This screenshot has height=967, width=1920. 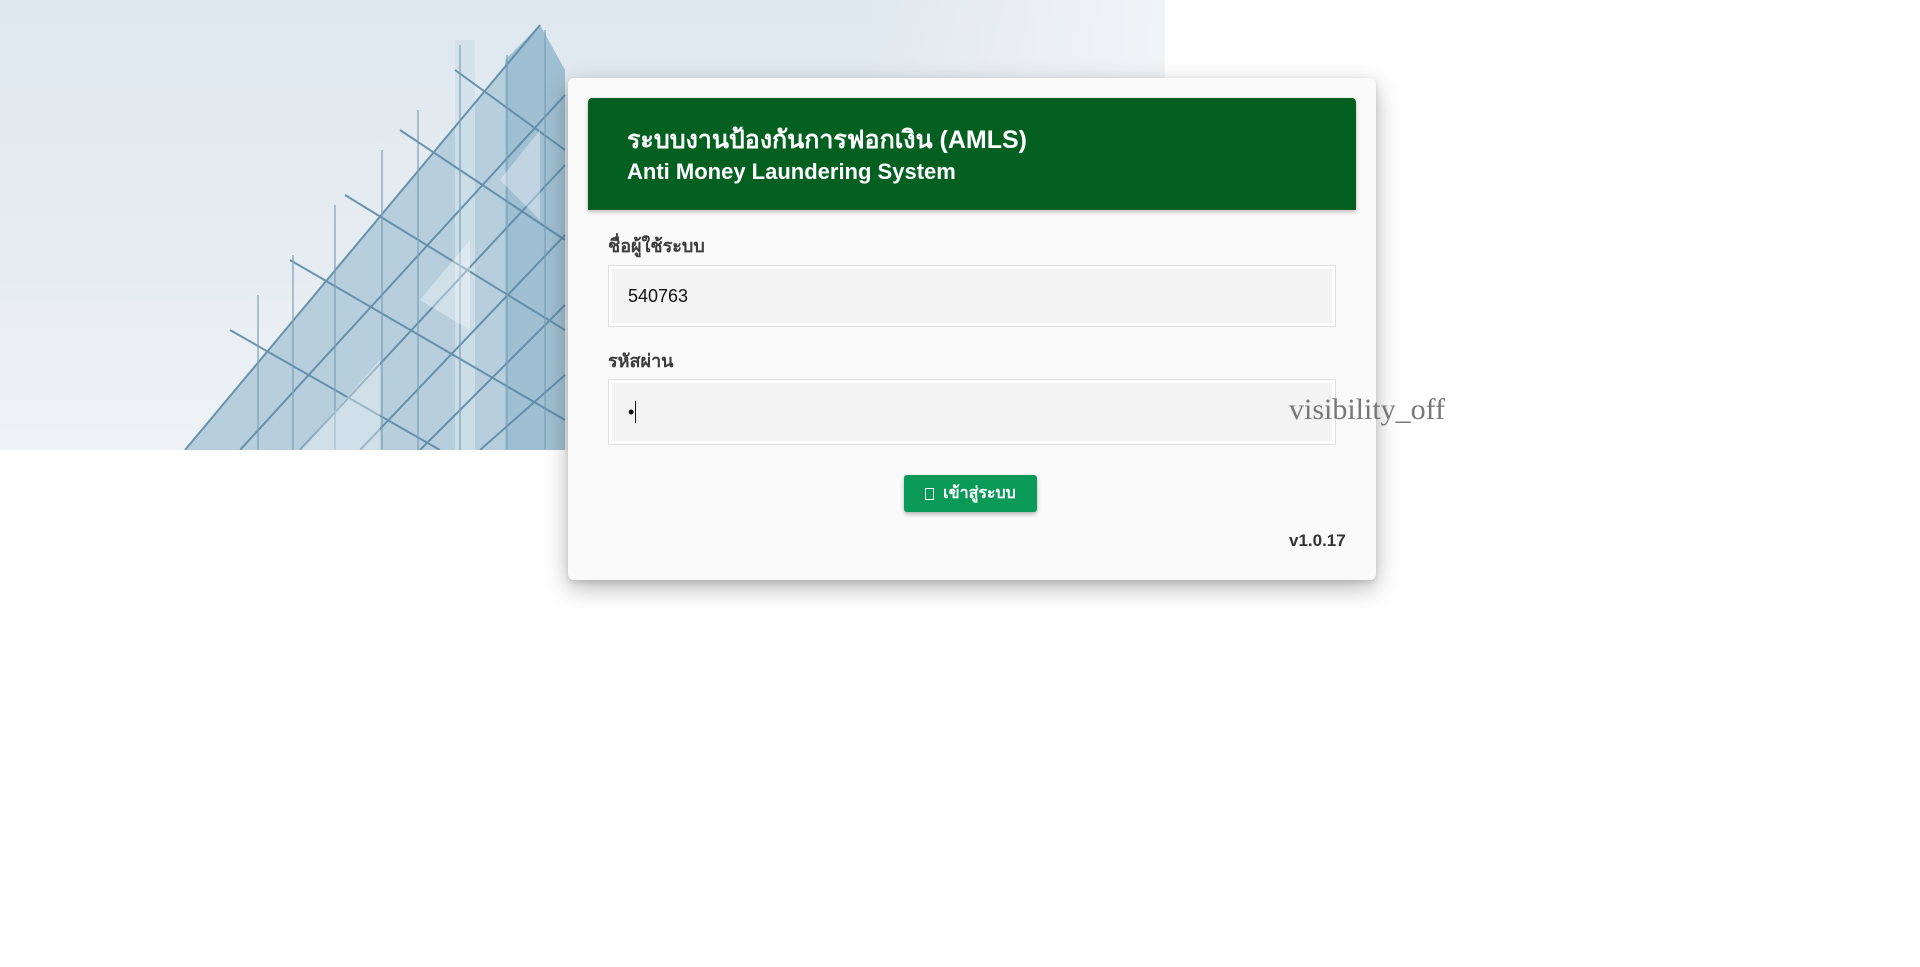 I want to click on username-field: 540763, so click(x=972, y=296).